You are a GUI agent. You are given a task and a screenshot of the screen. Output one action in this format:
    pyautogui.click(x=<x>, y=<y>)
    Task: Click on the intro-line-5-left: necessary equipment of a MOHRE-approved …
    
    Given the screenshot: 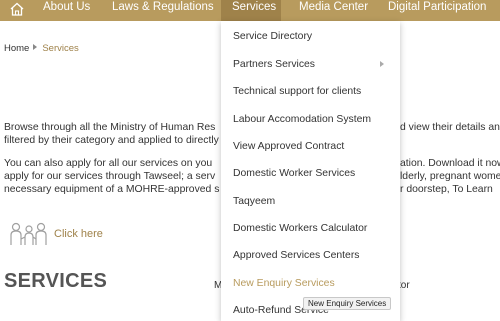 What is the action you would take?
    pyautogui.click(x=112, y=189)
    